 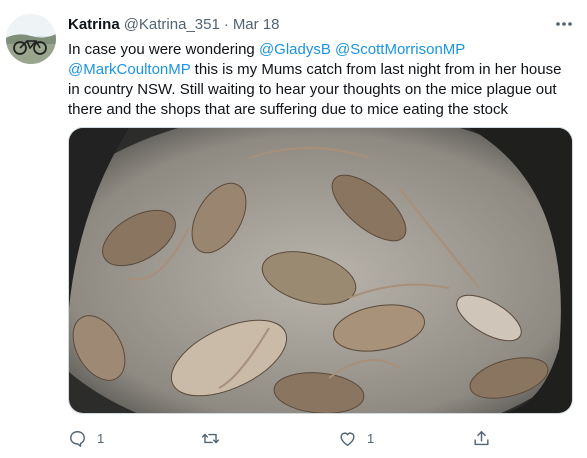 I want to click on author-name: Katrina, so click(x=94, y=24).